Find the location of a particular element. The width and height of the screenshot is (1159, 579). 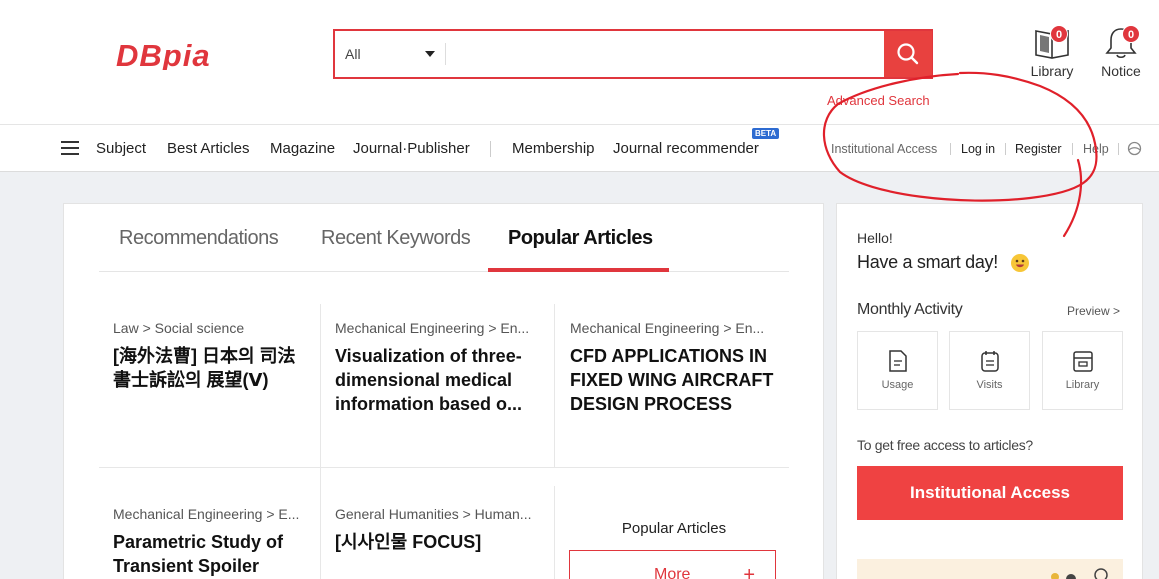

free-access-text: To get free access to articles? is located at coordinates (945, 445).